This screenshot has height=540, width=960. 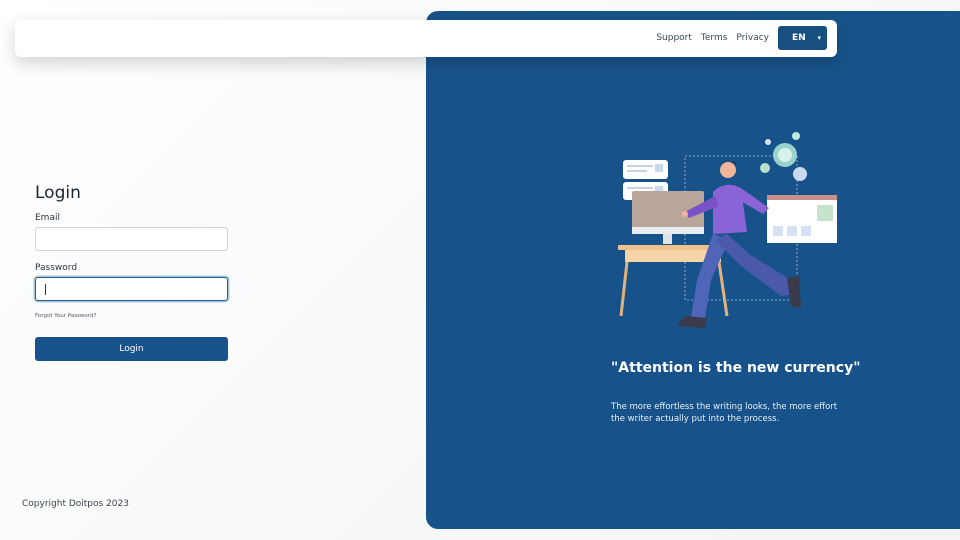 I want to click on login-button: Login, so click(x=131, y=349).